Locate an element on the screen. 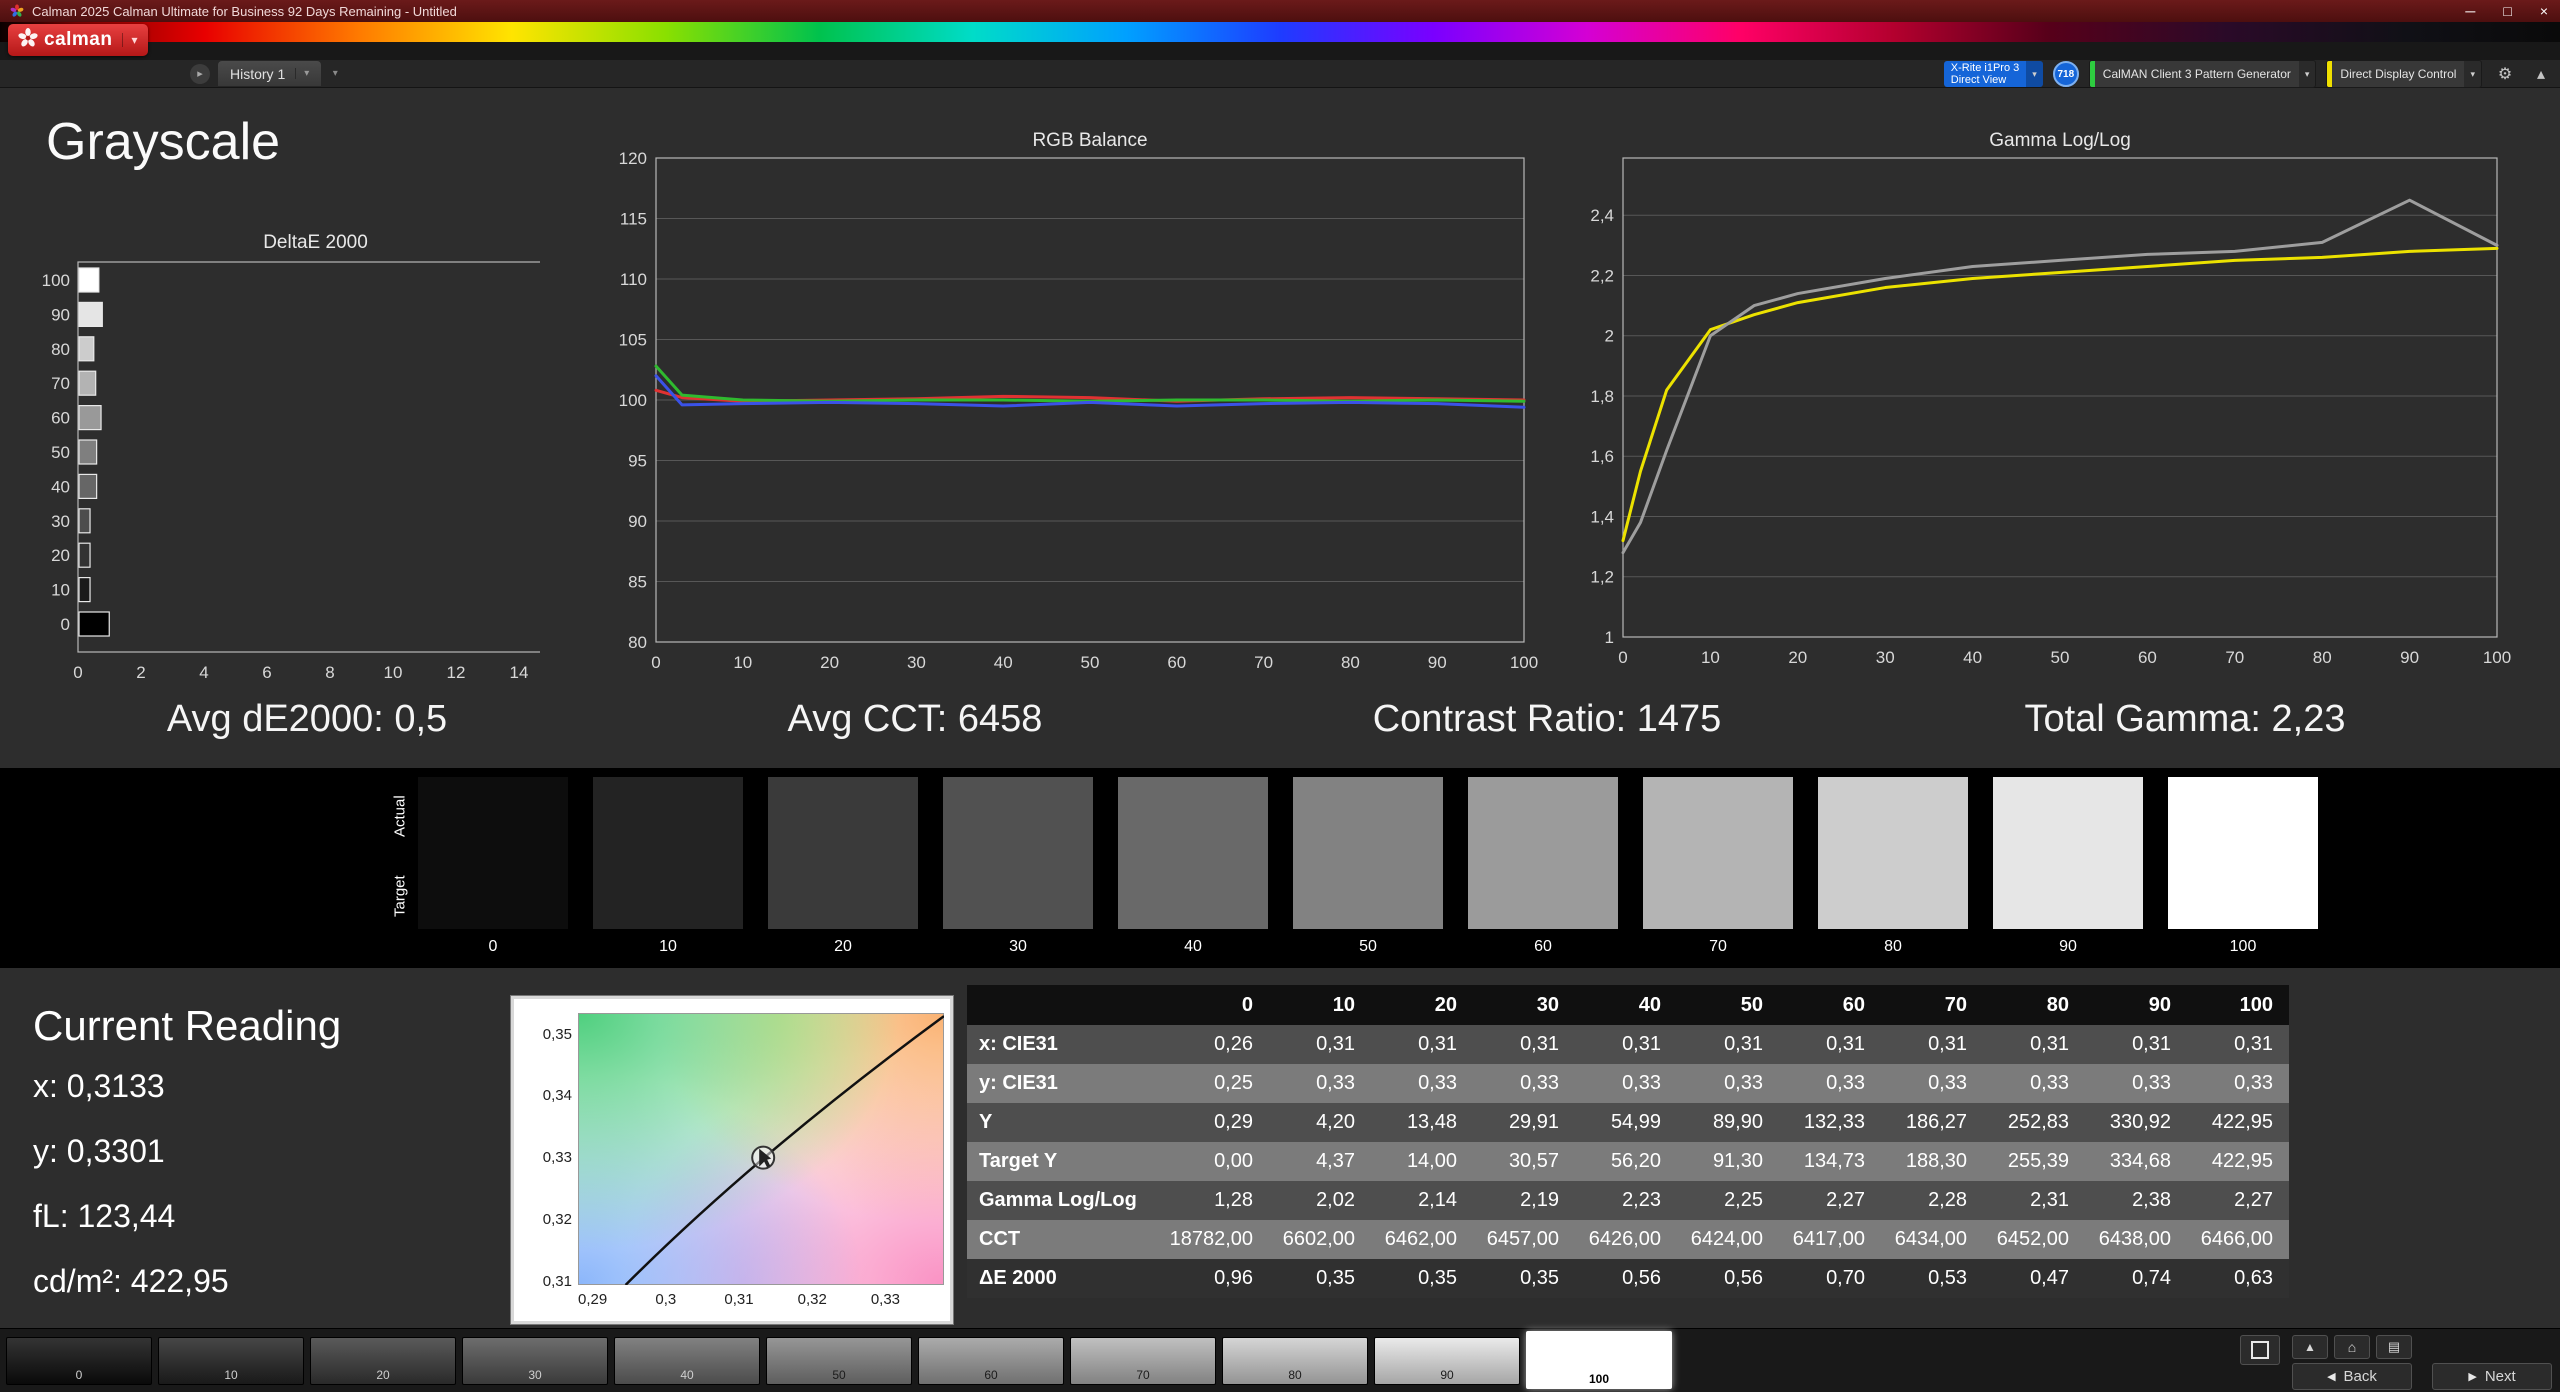  pattern-level-label: 100 is located at coordinates (1599, 1379).